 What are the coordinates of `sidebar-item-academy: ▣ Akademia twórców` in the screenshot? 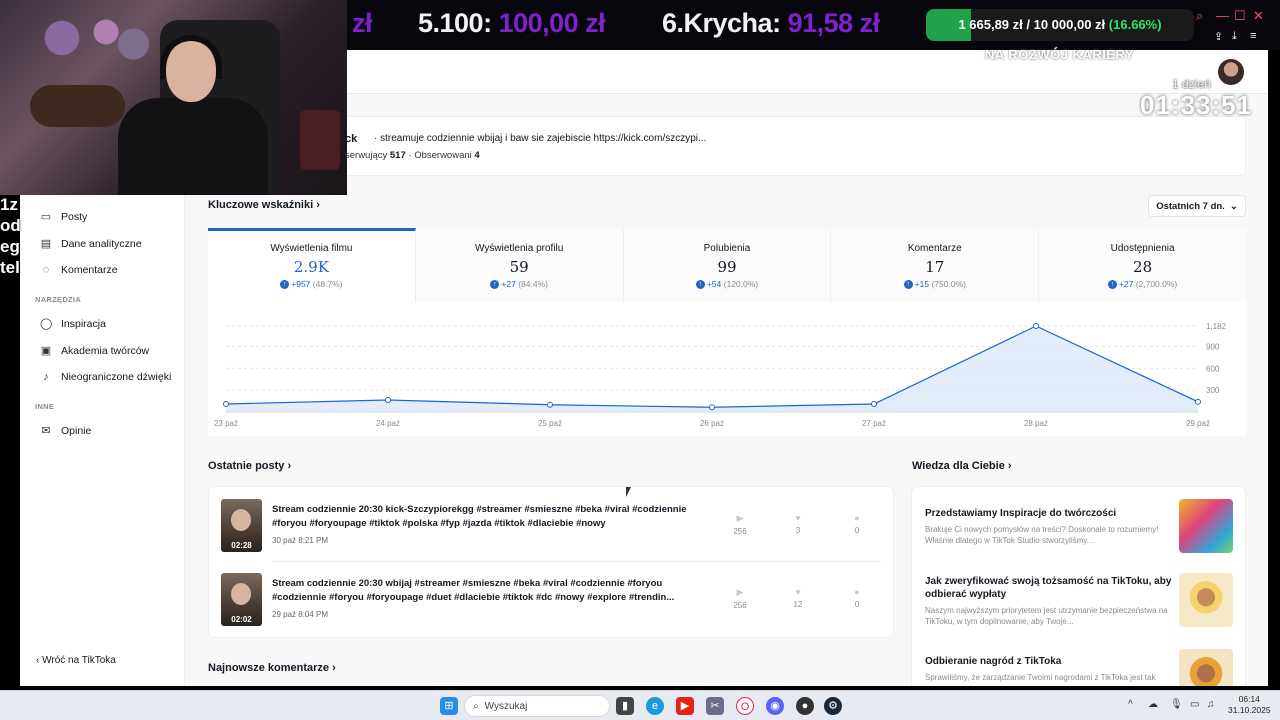 It's located at (95, 351).